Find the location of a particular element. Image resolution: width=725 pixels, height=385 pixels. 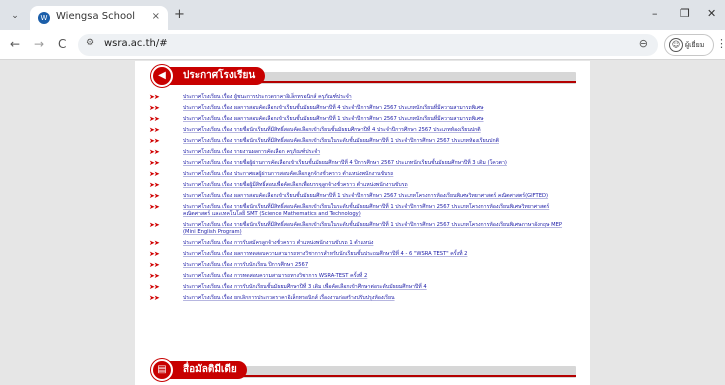

site-info-icon: ⚙ is located at coordinates (90, 43).